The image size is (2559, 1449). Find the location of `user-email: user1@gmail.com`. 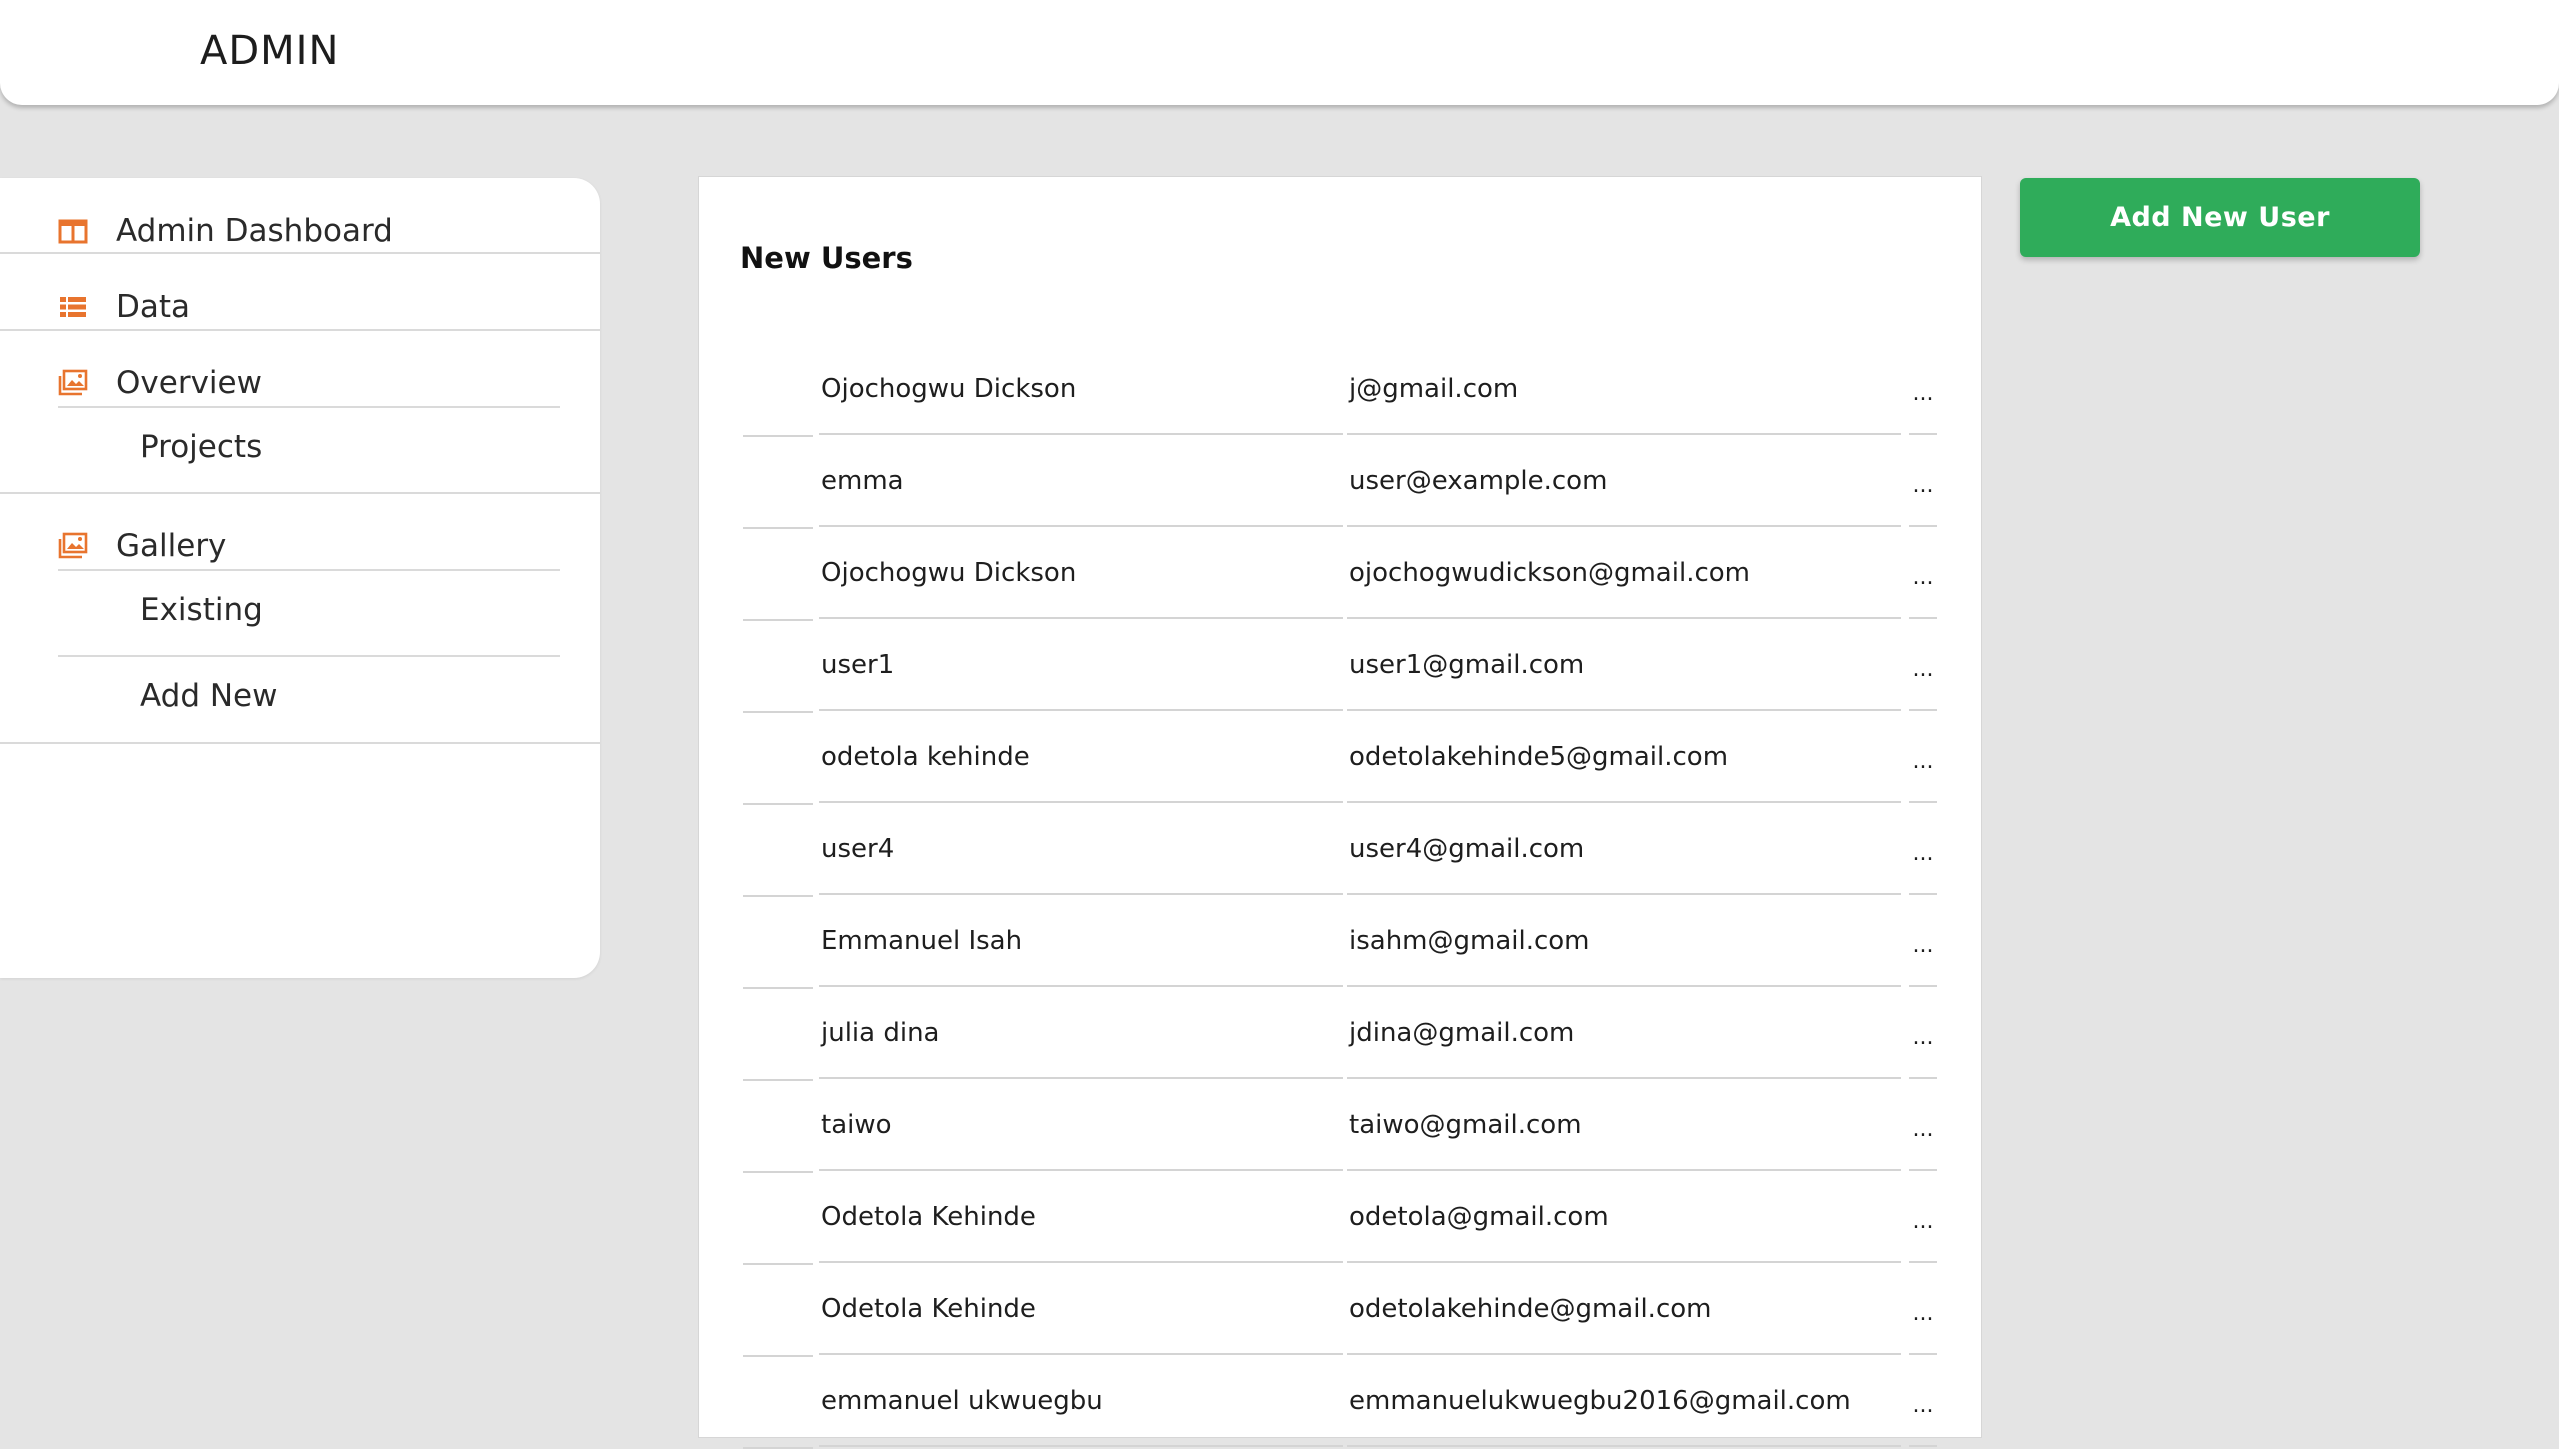

user-email: user1@gmail.com is located at coordinates (1624, 666).